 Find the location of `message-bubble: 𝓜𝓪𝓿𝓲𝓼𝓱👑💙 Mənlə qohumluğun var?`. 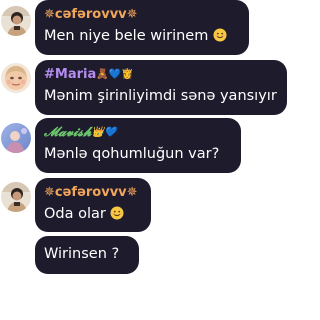

message-bubble: 𝓜𝓪𝓿𝓲𝓼𝓱👑💙 Mənlə qohumluğun var? is located at coordinates (138, 145).